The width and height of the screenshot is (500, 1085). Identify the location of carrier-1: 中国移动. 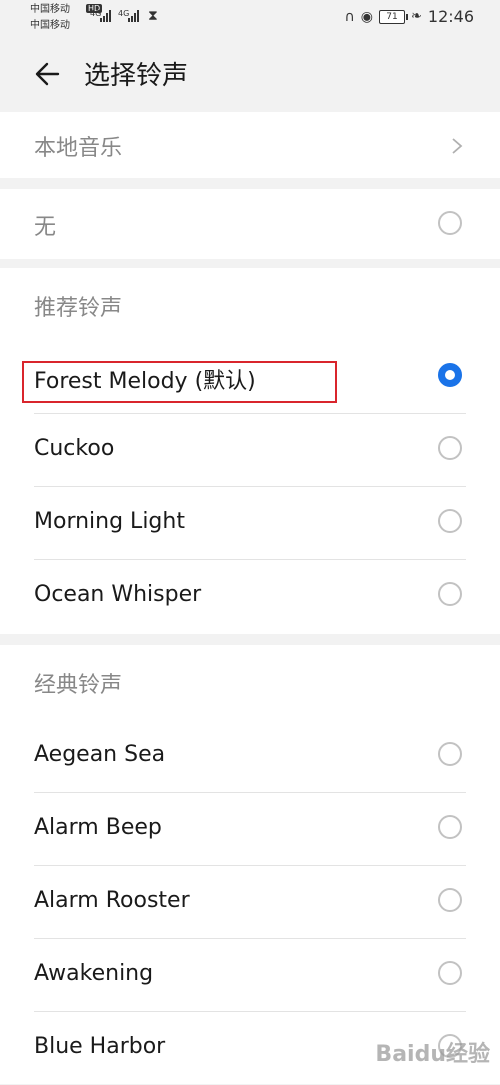
(50, 9).